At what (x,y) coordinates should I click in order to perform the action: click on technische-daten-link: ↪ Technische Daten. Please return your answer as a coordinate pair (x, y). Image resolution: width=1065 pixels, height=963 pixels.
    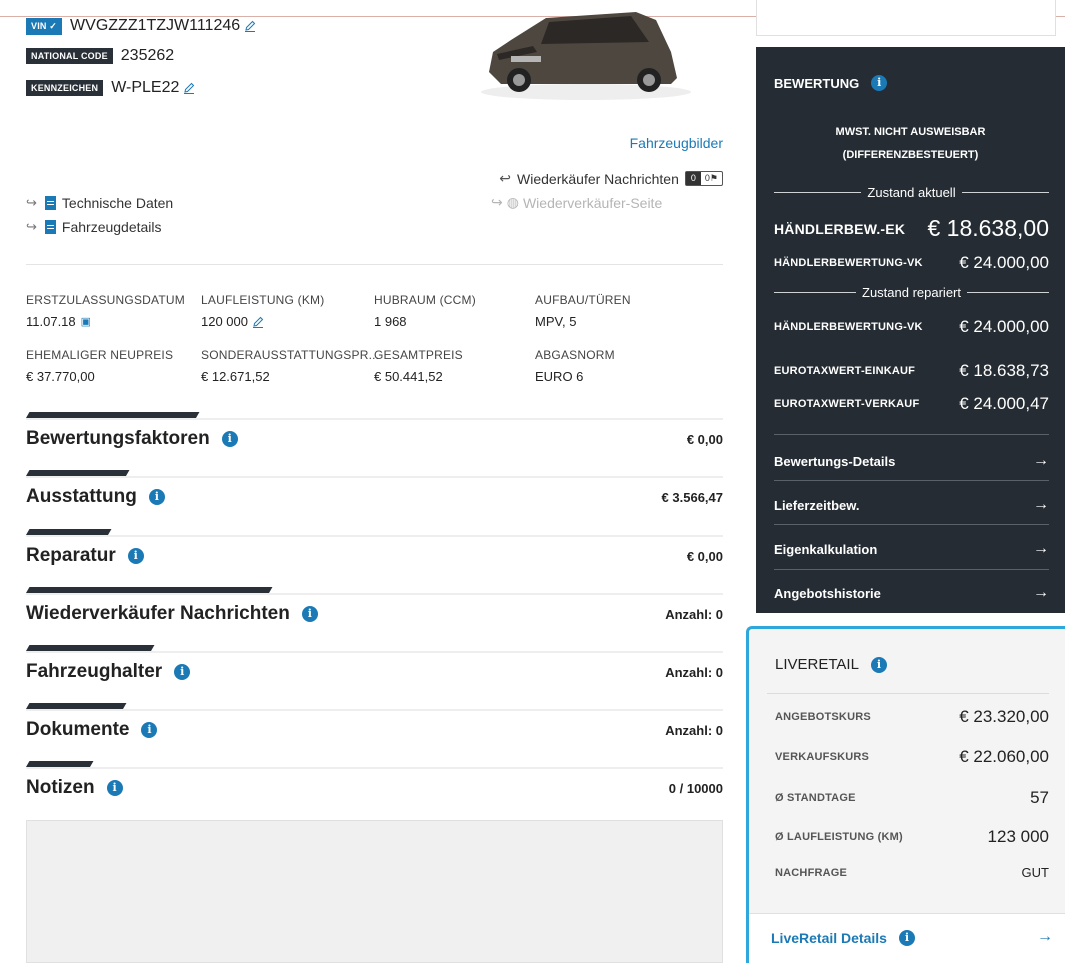
    Looking at the image, I should click on (99, 203).